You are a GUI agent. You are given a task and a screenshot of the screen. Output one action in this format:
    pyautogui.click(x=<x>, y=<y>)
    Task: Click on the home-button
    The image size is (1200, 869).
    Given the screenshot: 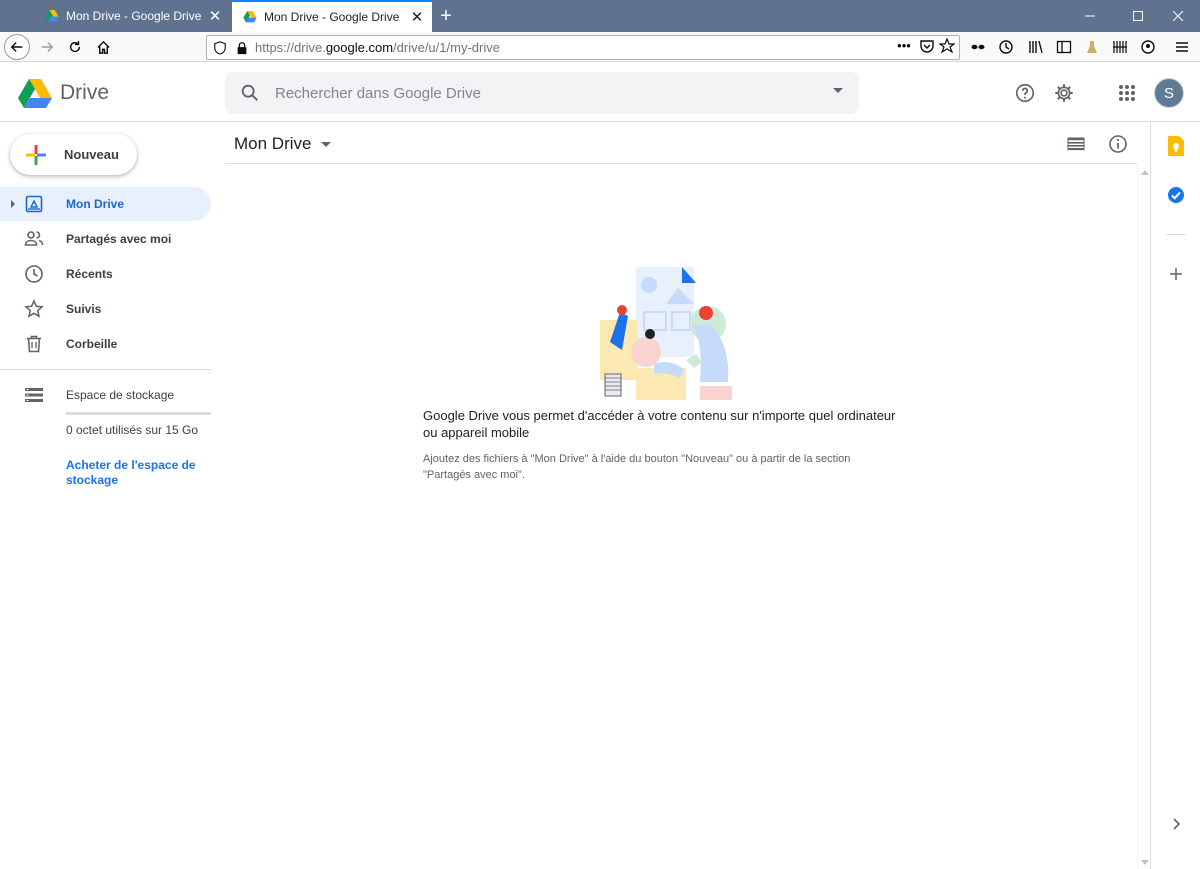 What is the action you would take?
    pyautogui.click(x=103, y=47)
    